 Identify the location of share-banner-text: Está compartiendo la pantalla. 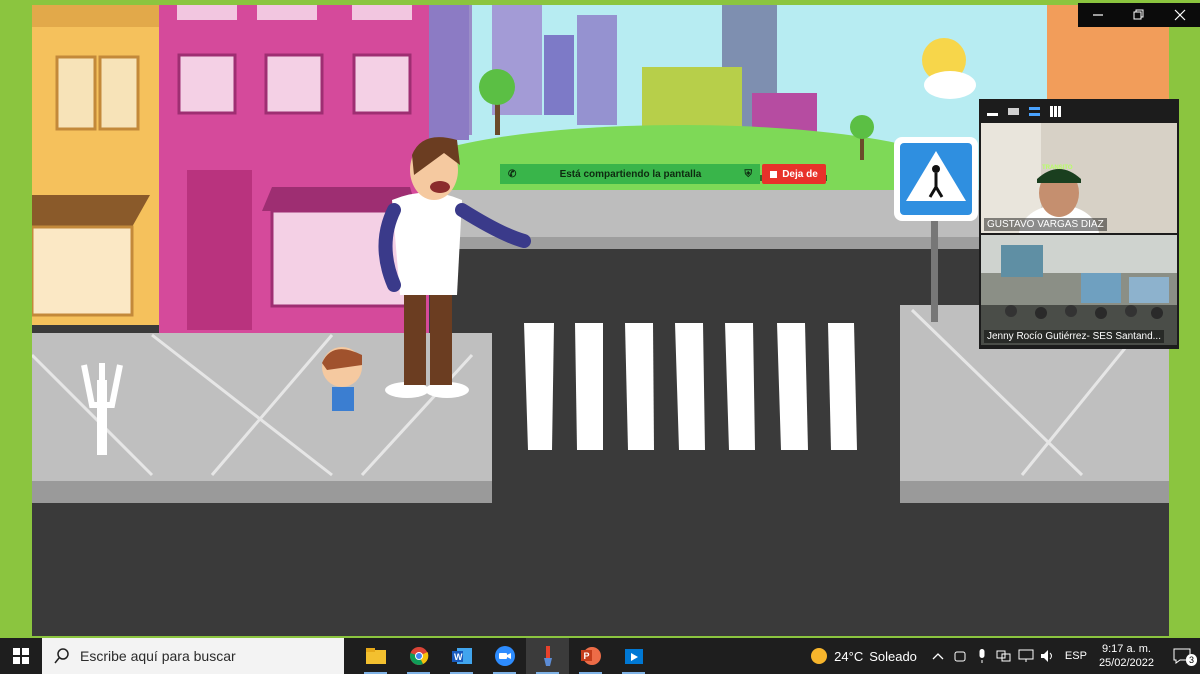
(630, 174).